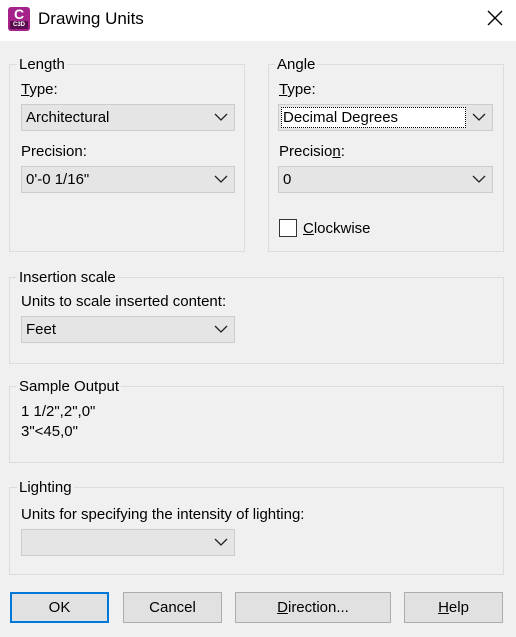 The width and height of the screenshot is (516, 637). What do you see at coordinates (54, 151) in the screenshot?
I see `length-precision-label: Precision:` at bounding box center [54, 151].